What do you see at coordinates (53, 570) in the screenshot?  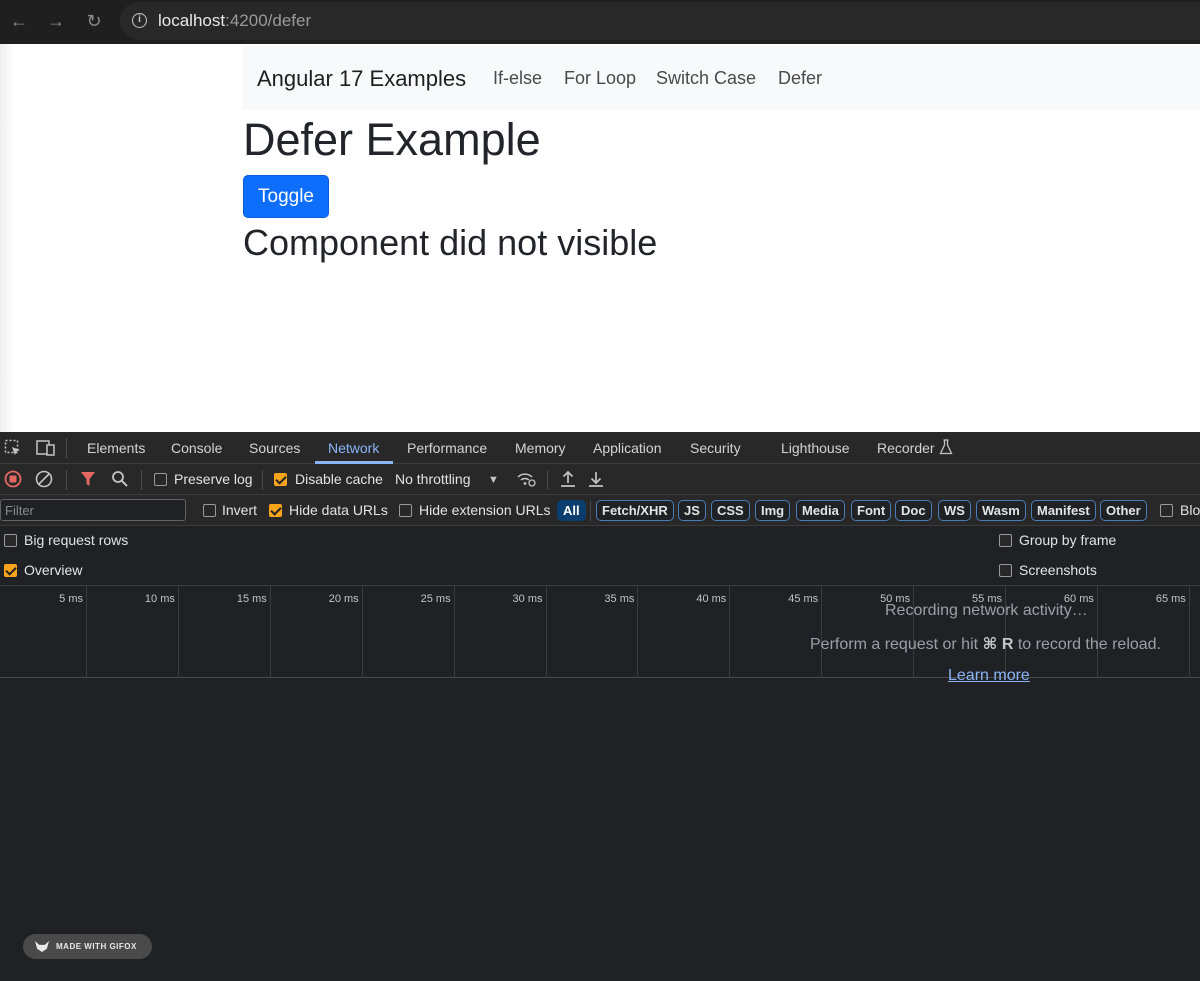 I see `overview-label: Overview` at bounding box center [53, 570].